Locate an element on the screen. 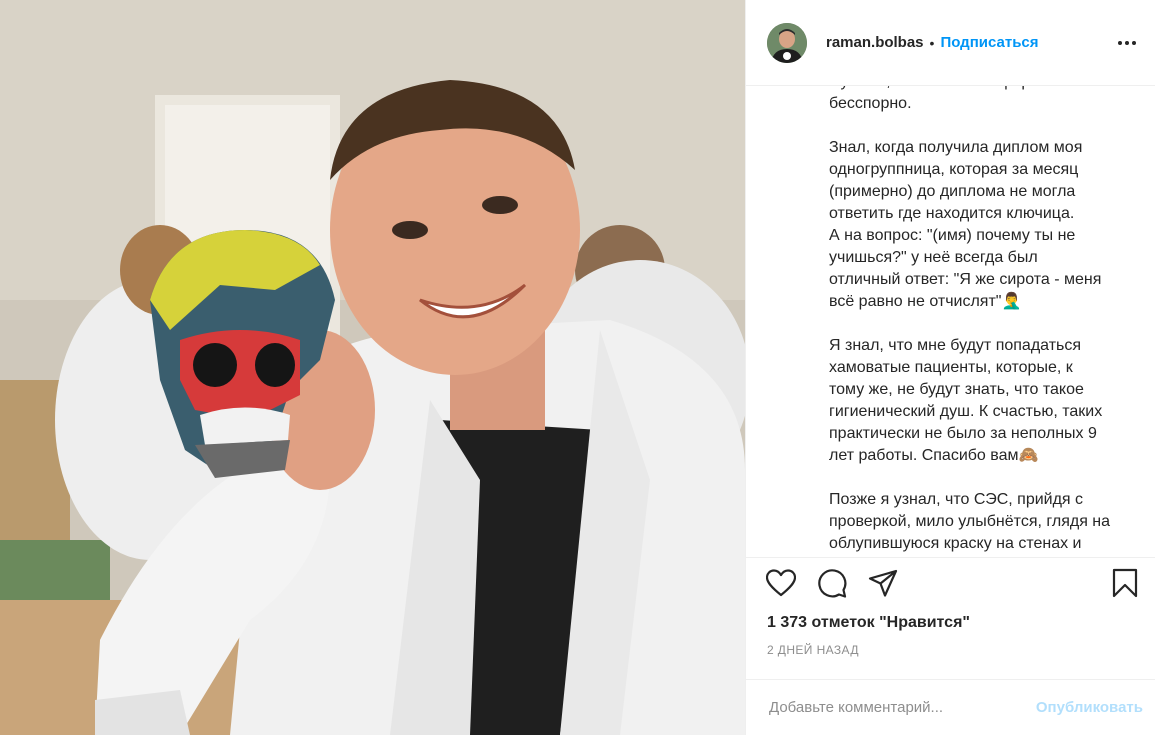  share-icon is located at coordinates (883, 583).